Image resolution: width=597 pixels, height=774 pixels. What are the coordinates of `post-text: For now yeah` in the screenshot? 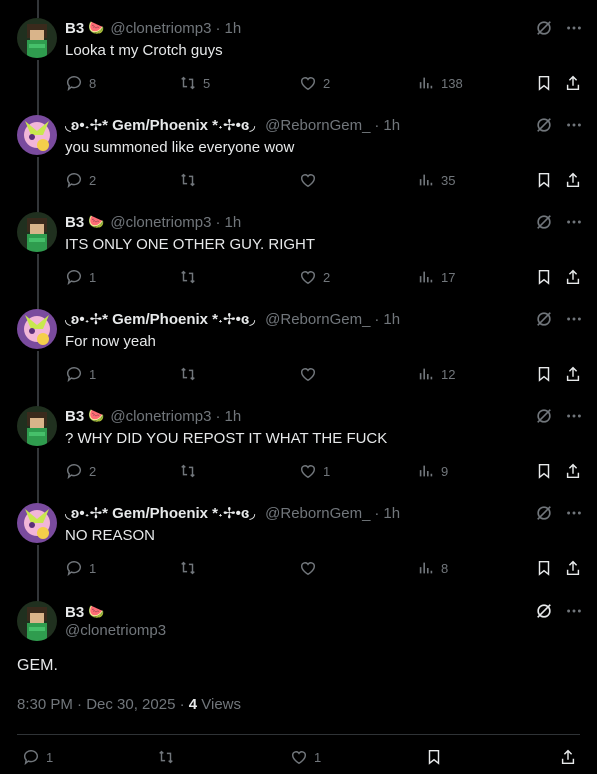 It's located at (110, 341).